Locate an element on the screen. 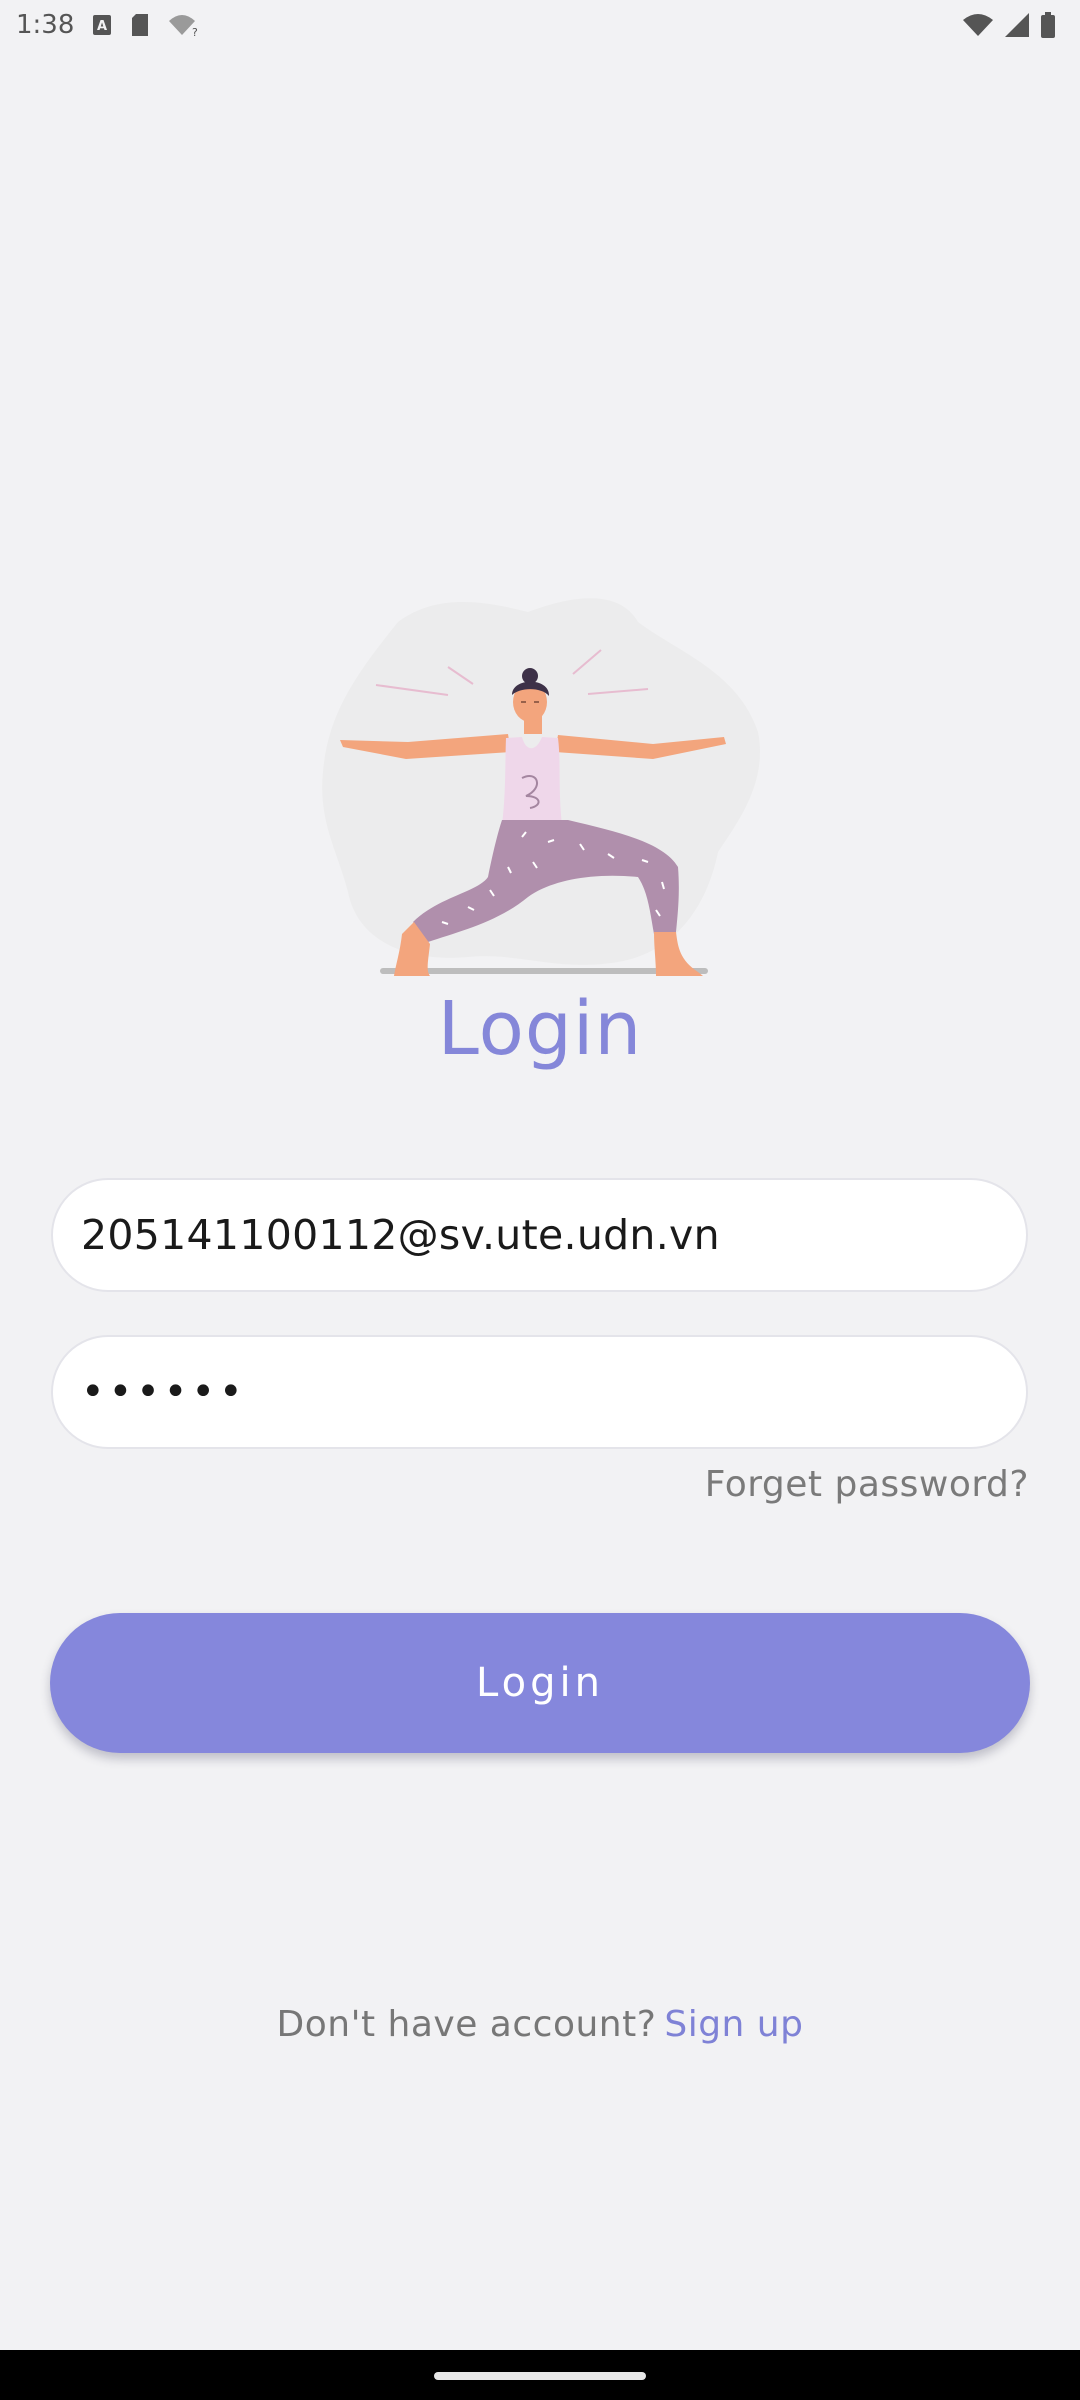 This screenshot has height=2400, width=1080. sd-card-icon is located at coordinates (140, 25).